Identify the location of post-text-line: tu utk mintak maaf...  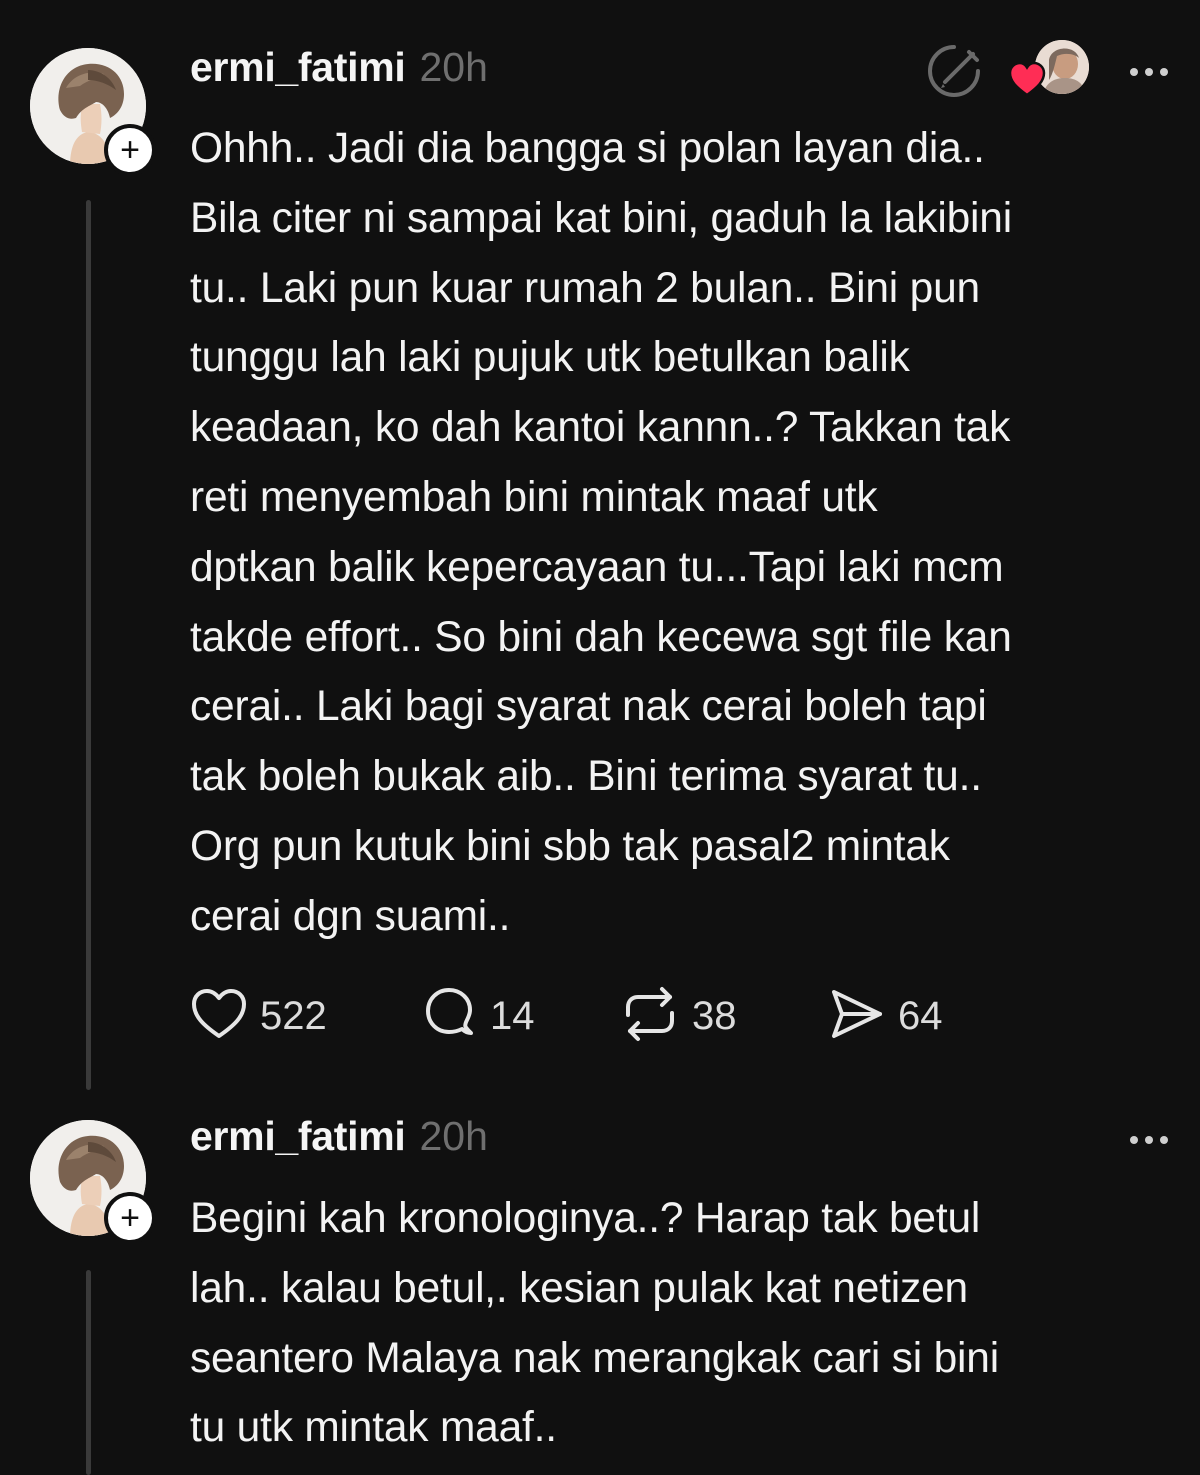
(373, 1428).